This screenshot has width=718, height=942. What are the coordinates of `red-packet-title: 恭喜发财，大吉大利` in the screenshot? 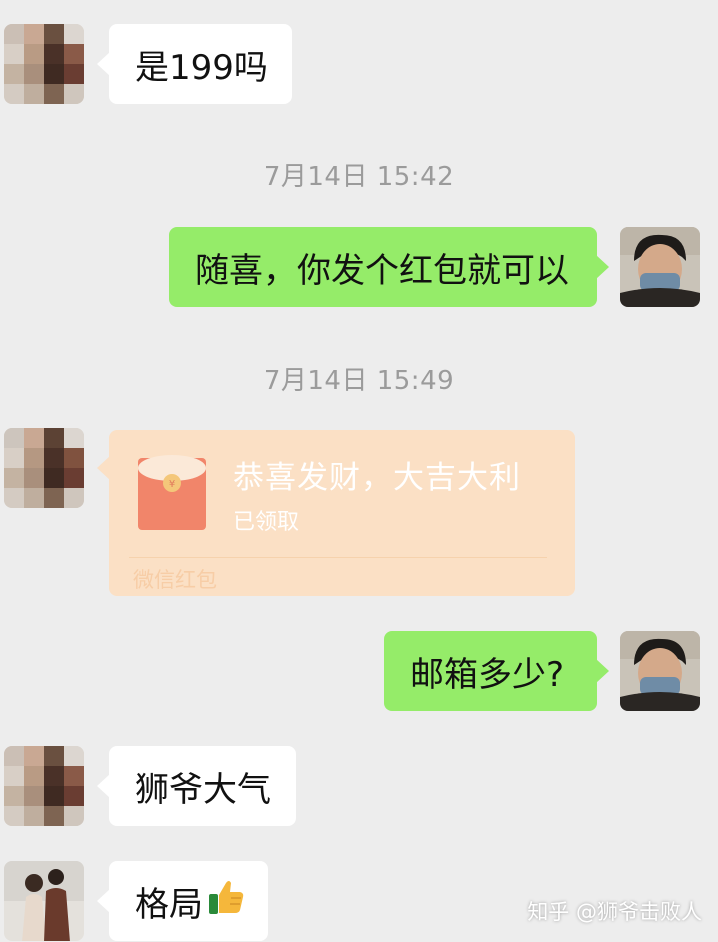 It's located at (377, 478).